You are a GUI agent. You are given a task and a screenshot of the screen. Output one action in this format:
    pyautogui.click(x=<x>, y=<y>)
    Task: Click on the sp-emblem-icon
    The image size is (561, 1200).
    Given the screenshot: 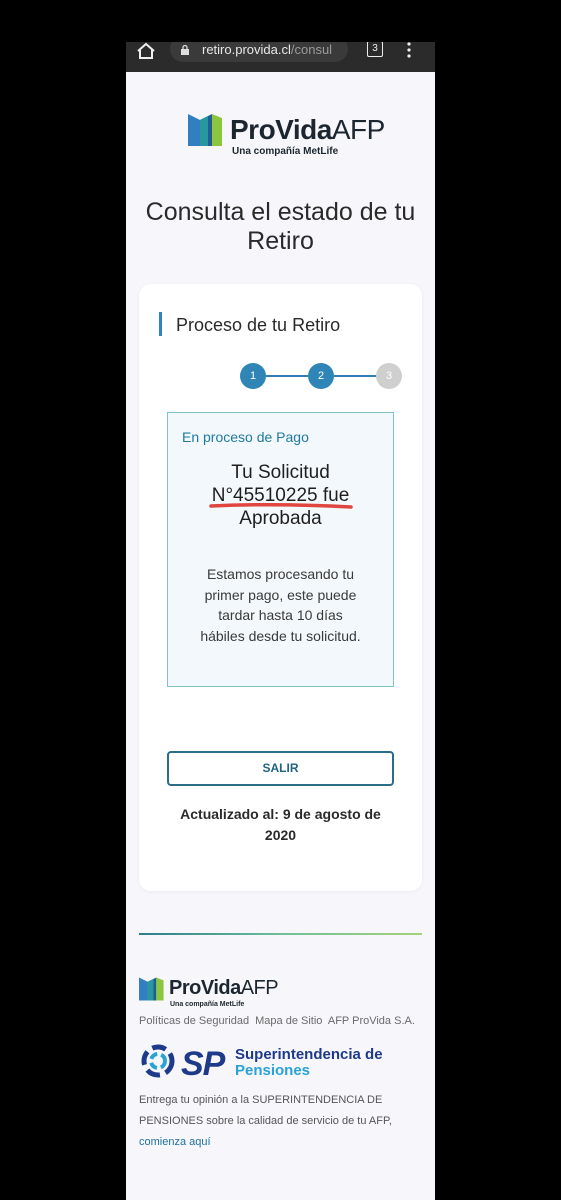 What is the action you would take?
    pyautogui.click(x=158, y=1061)
    